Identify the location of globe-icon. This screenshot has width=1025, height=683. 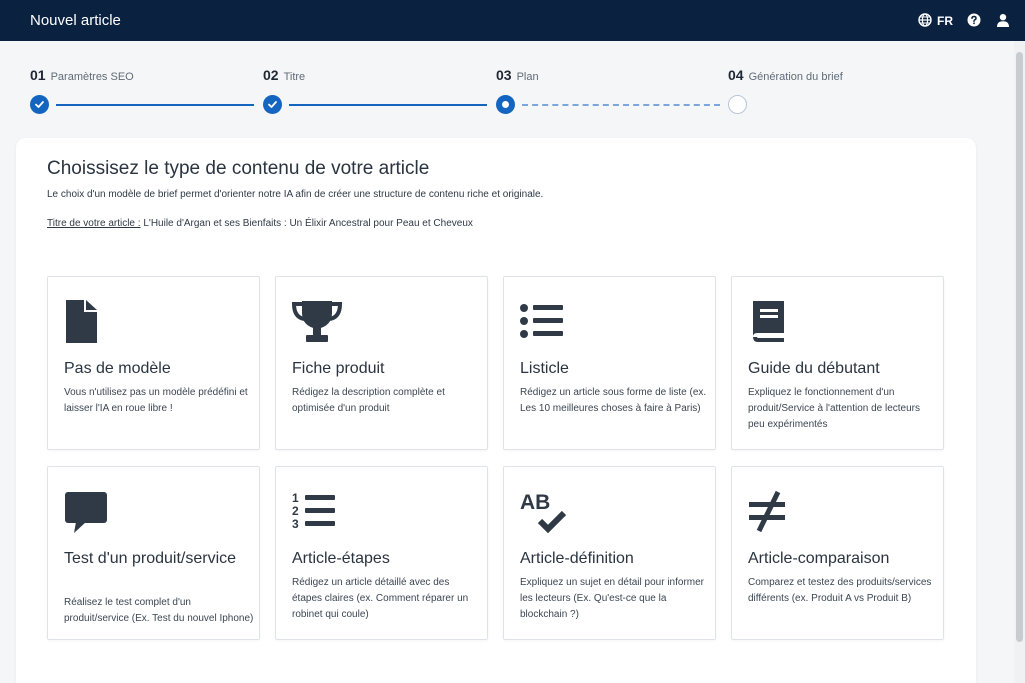
(925, 20).